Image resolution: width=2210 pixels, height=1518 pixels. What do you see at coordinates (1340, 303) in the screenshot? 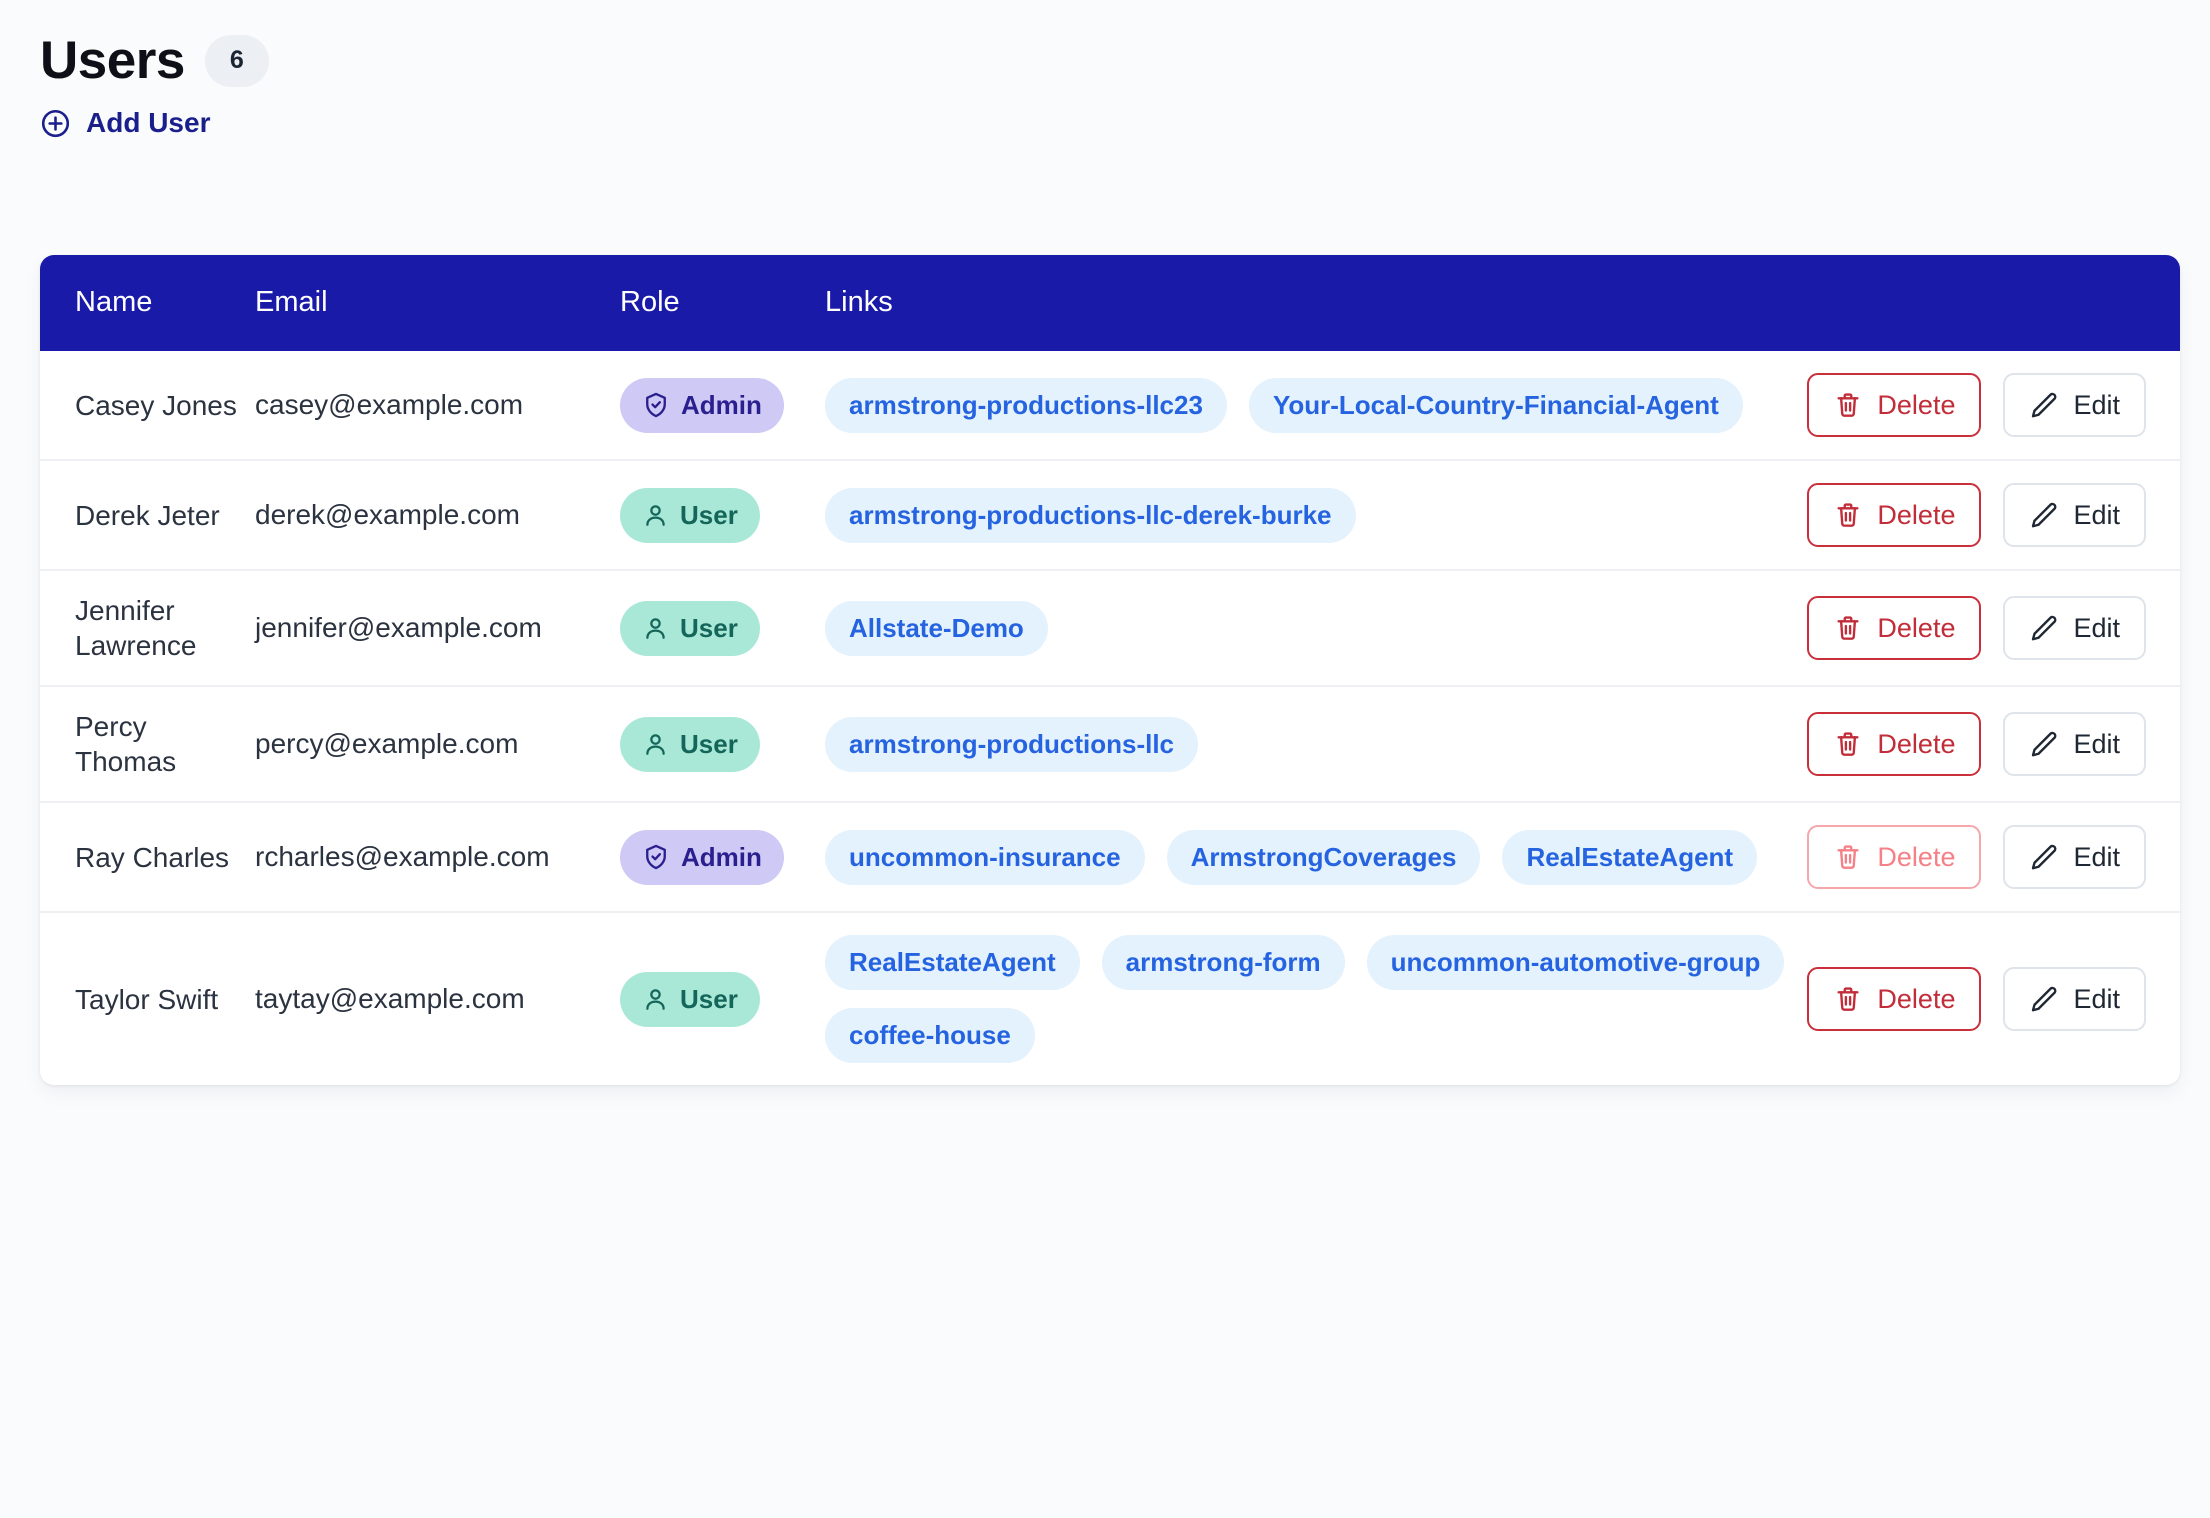
I see `column-header-links: Links` at bounding box center [1340, 303].